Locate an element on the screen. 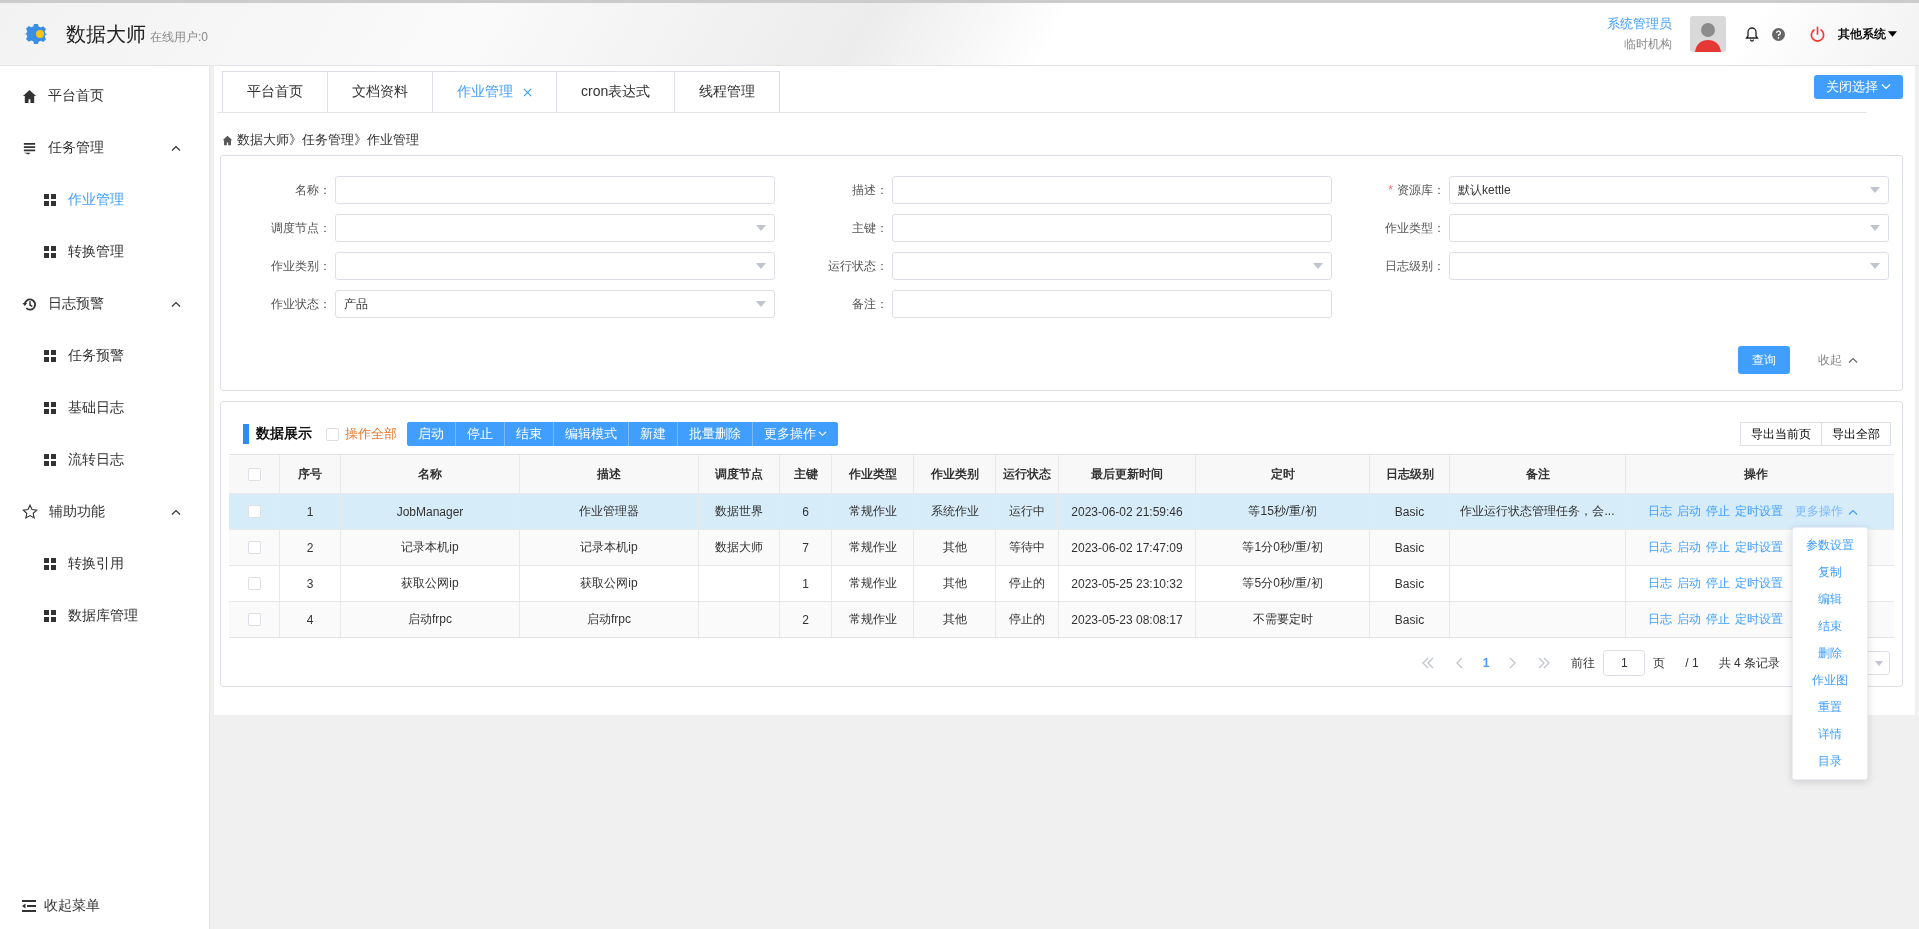 This screenshot has height=929, width=1919. table-cell: 等待中 is located at coordinates (1027, 547).